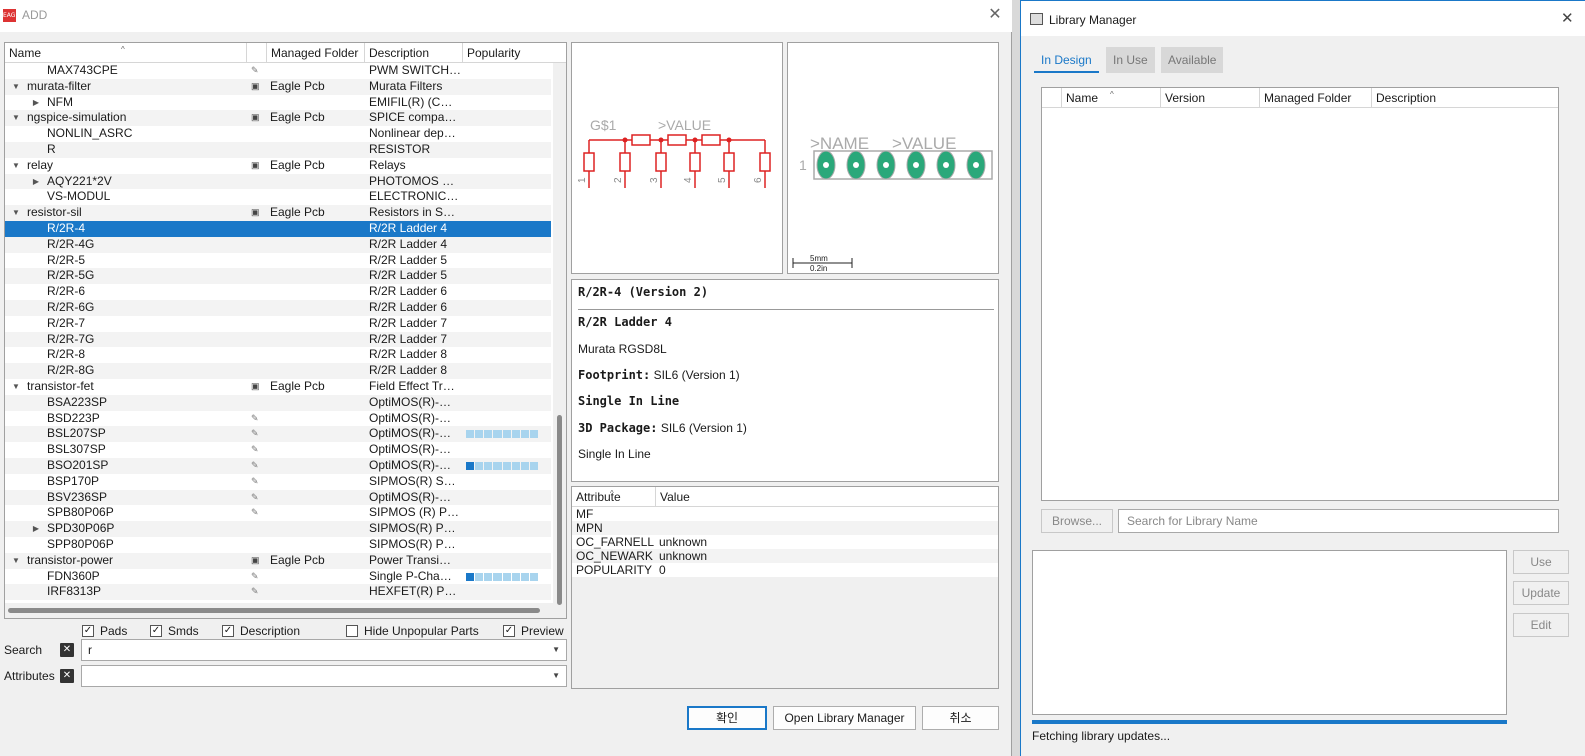 This screenshot has height=756, width=1585. I want to click on clear-attributes-icon: ✕, so click(67, 676).